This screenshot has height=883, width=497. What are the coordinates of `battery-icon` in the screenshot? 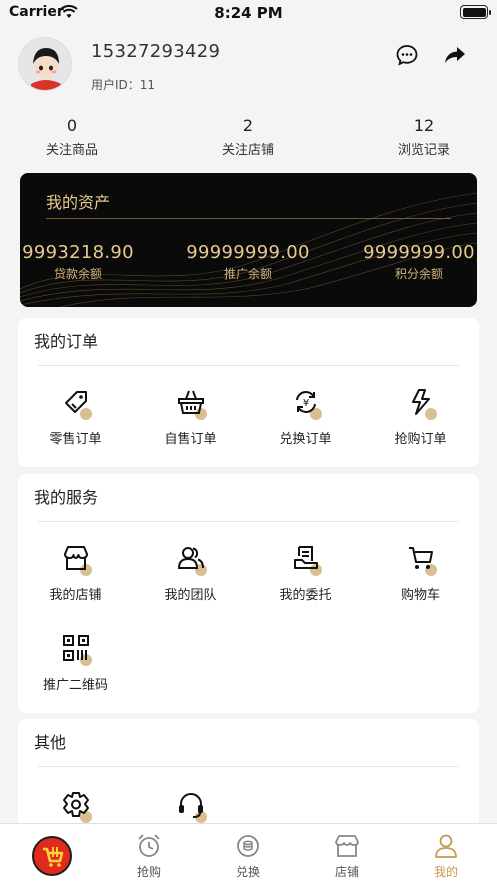 It's located at (475, 12).